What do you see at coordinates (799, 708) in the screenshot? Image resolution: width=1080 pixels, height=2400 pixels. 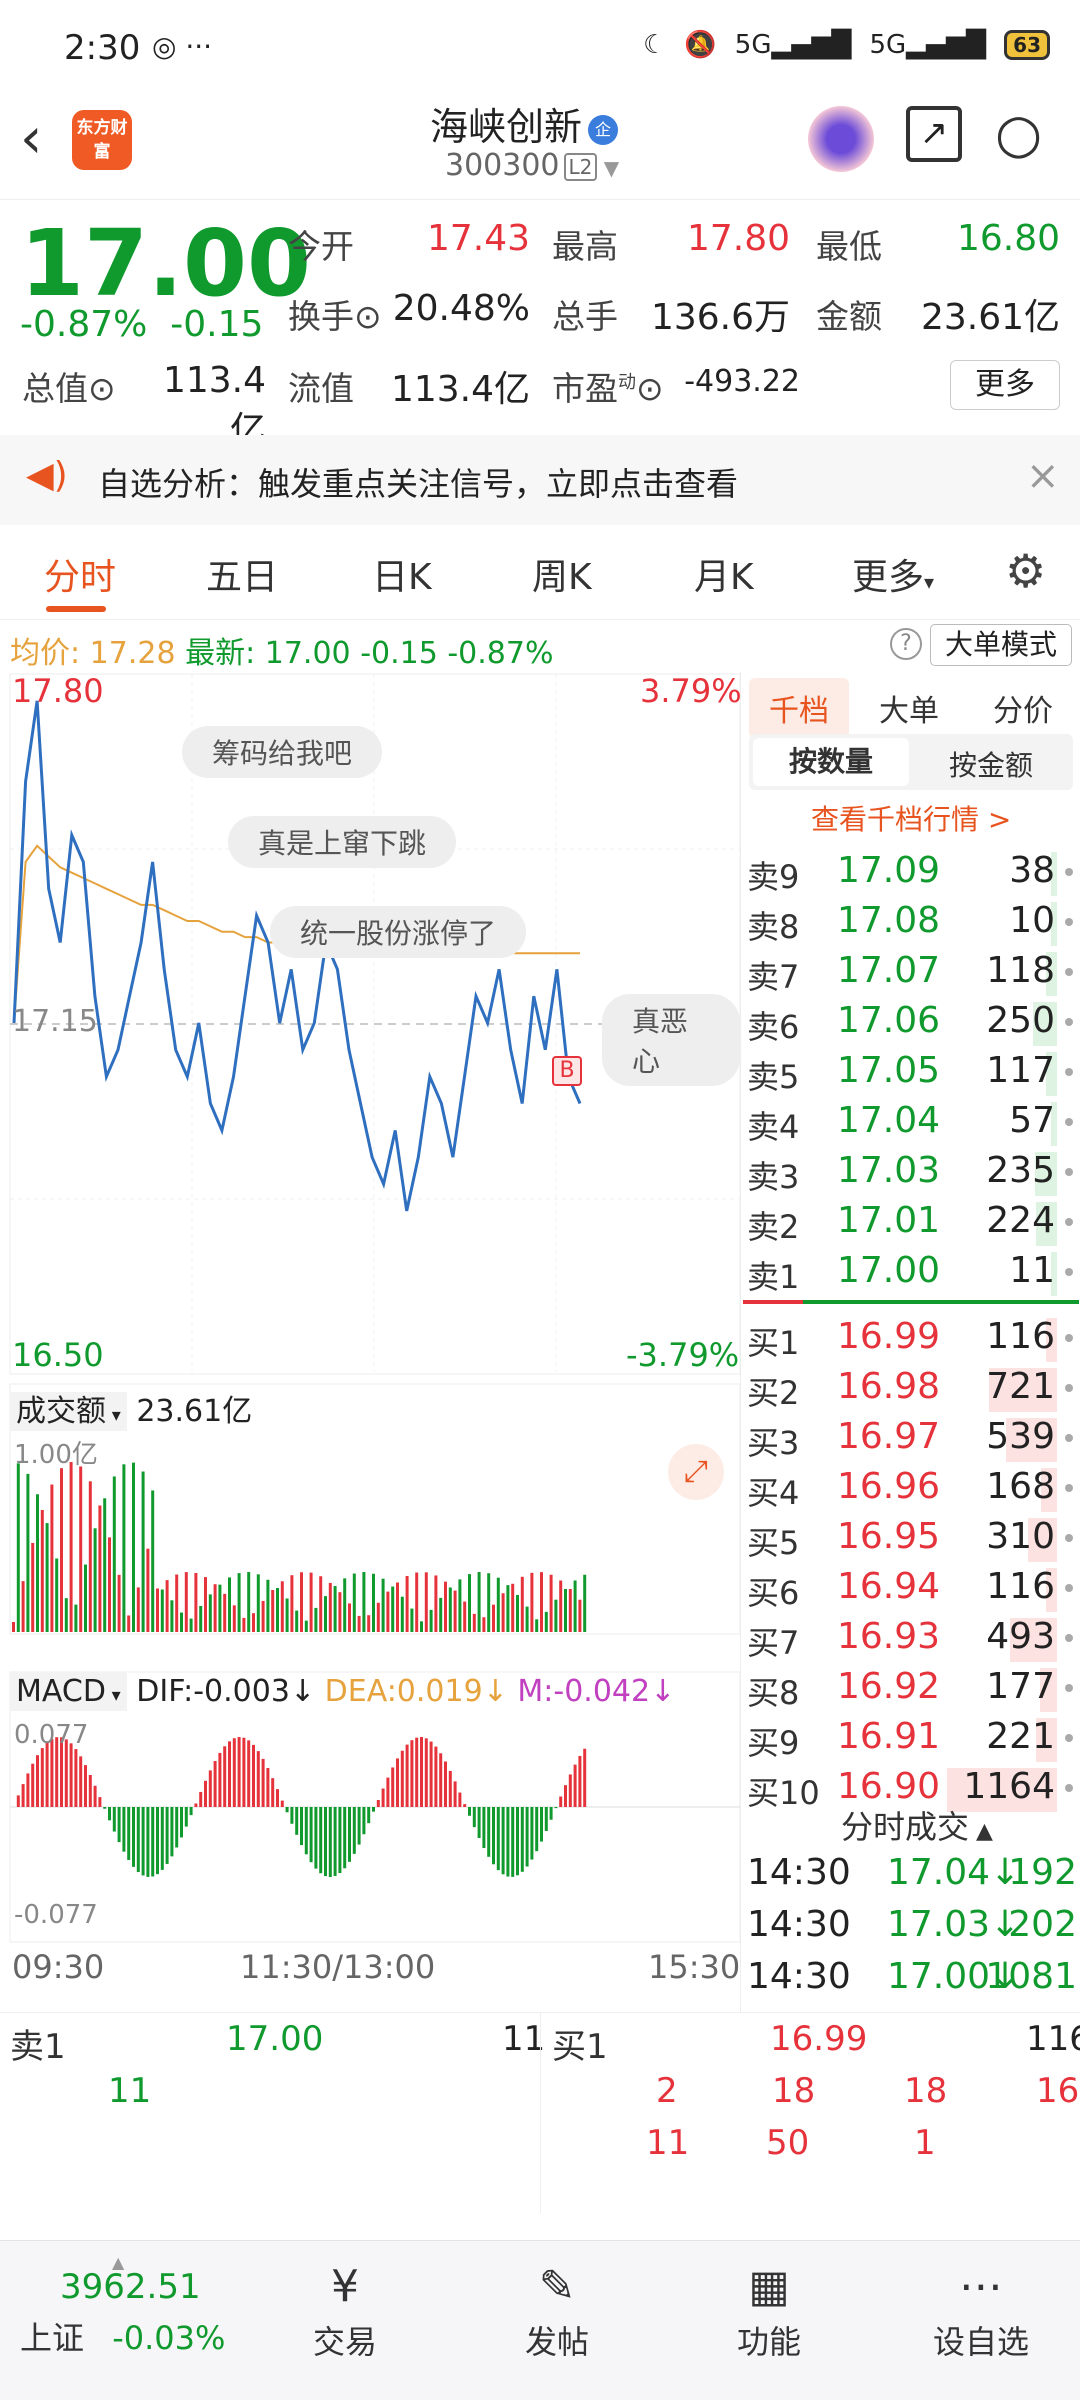 I see `tab-thousand-levels: 千档` at bounding box center [799, 708].